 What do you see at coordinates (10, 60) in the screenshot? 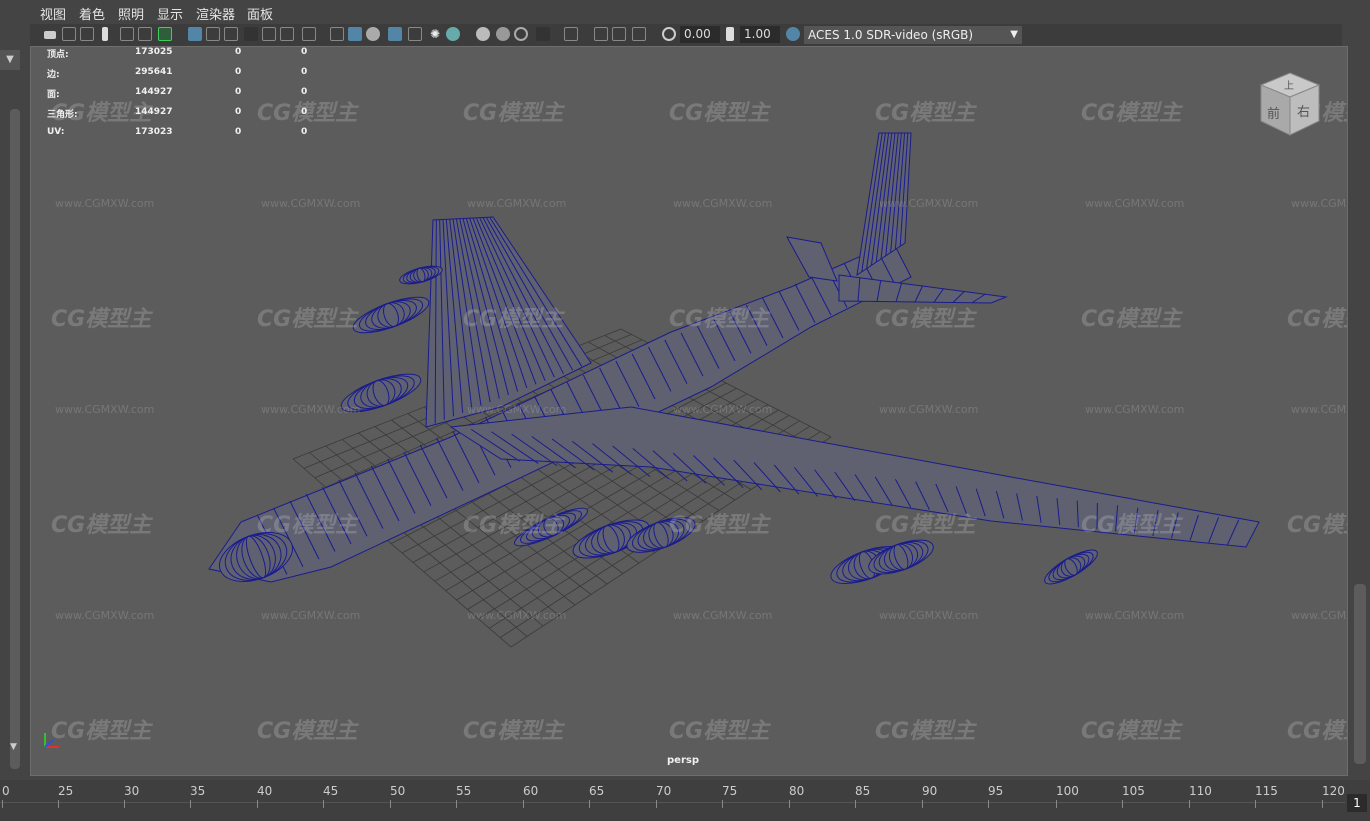
I see `dropdown-arrow-icon: ▼` at bounding box center [10, 60].